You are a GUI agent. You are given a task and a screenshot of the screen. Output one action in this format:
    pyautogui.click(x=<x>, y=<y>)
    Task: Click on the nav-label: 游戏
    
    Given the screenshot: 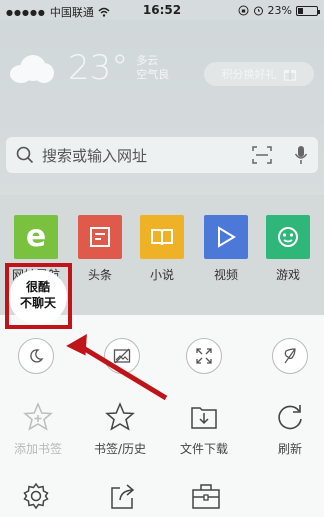 What is the action you would take?
    pyautogui.click(x=287, y=275)
    